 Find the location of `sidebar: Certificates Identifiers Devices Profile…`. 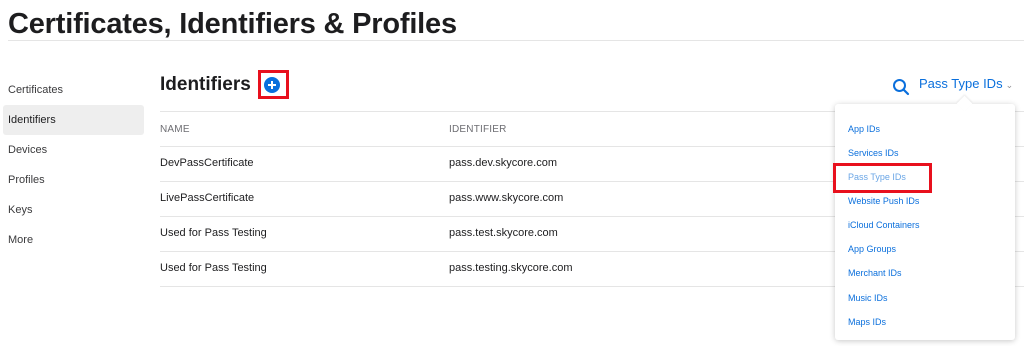

sidebar: Certificates Identifiers Devices Profile… is located at coordinates (73, 165).